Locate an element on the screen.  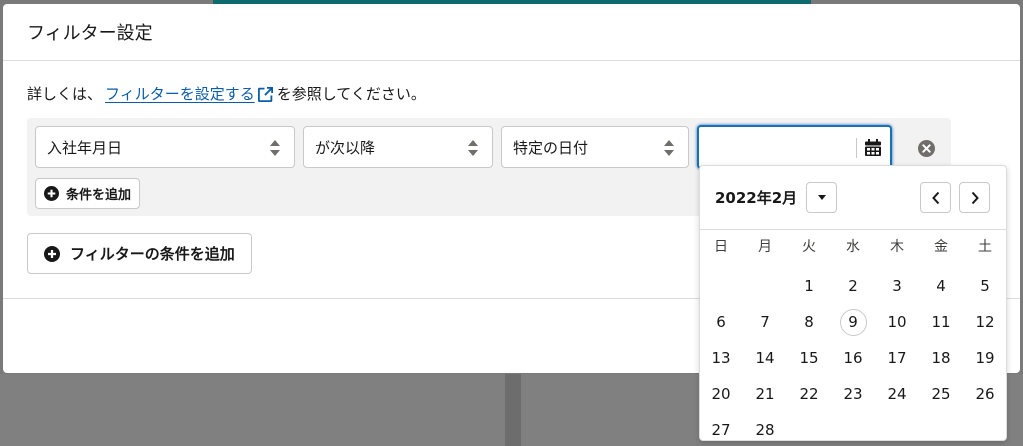
calendar-day: 22 is located at coordinates (809, 394).